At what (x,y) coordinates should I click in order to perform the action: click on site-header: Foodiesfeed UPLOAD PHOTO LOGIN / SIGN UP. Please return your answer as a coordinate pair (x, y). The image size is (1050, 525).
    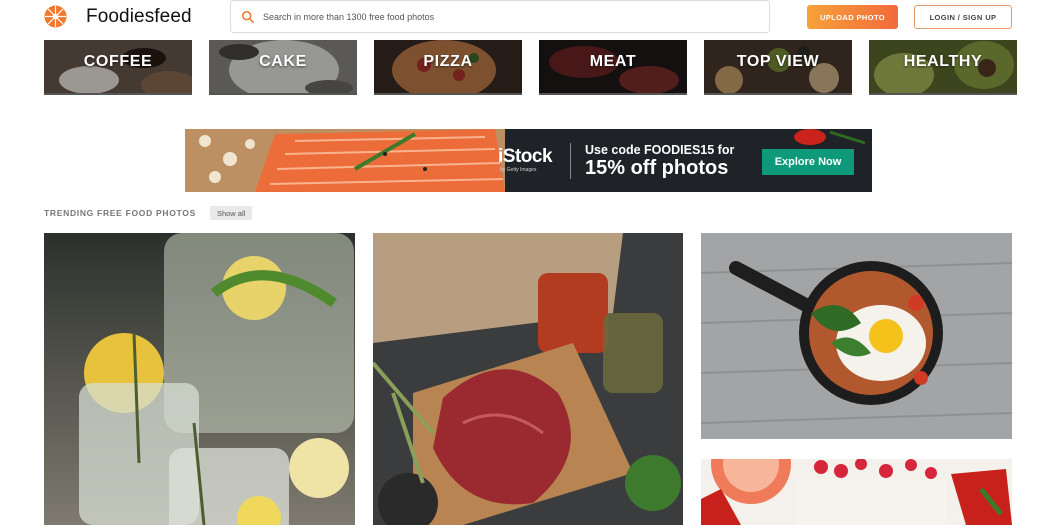
    Looking at the image, I should click on (525, 19).